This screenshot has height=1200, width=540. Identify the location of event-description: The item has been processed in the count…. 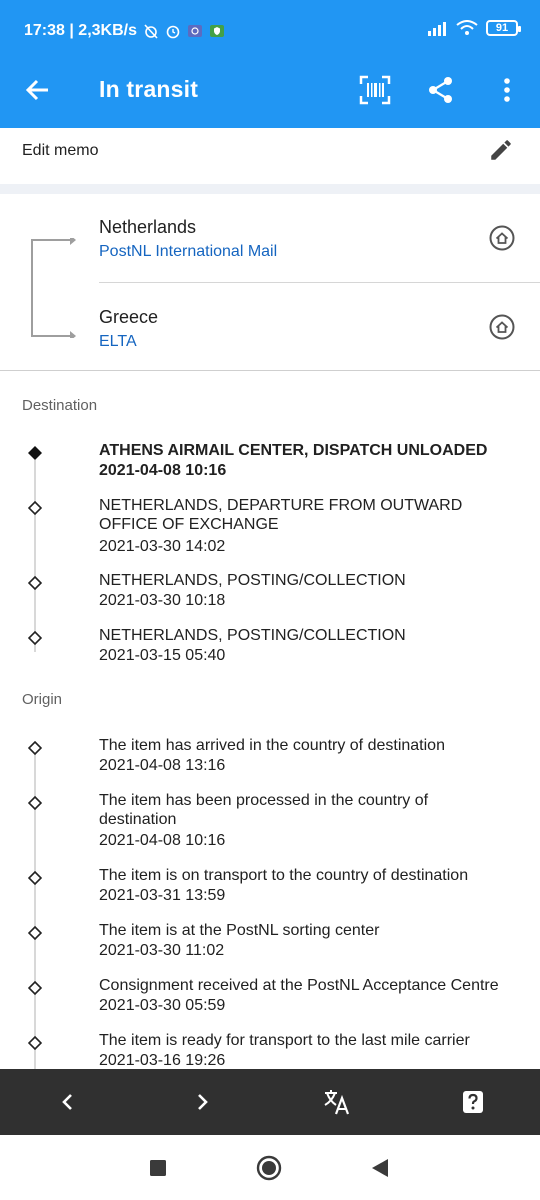
(264, 810).